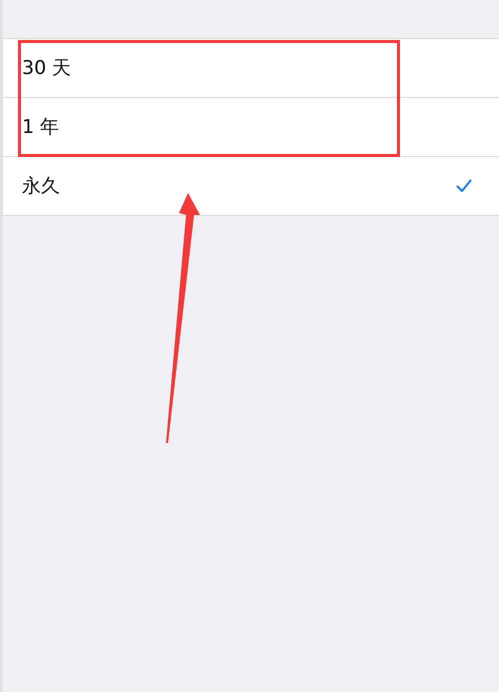 The width and height of the screenshot is (499, 692). What do you see at coordinates (47, 68) in the screenshot?
I see `option-label: 30 天` at bounding box center [47, 68].